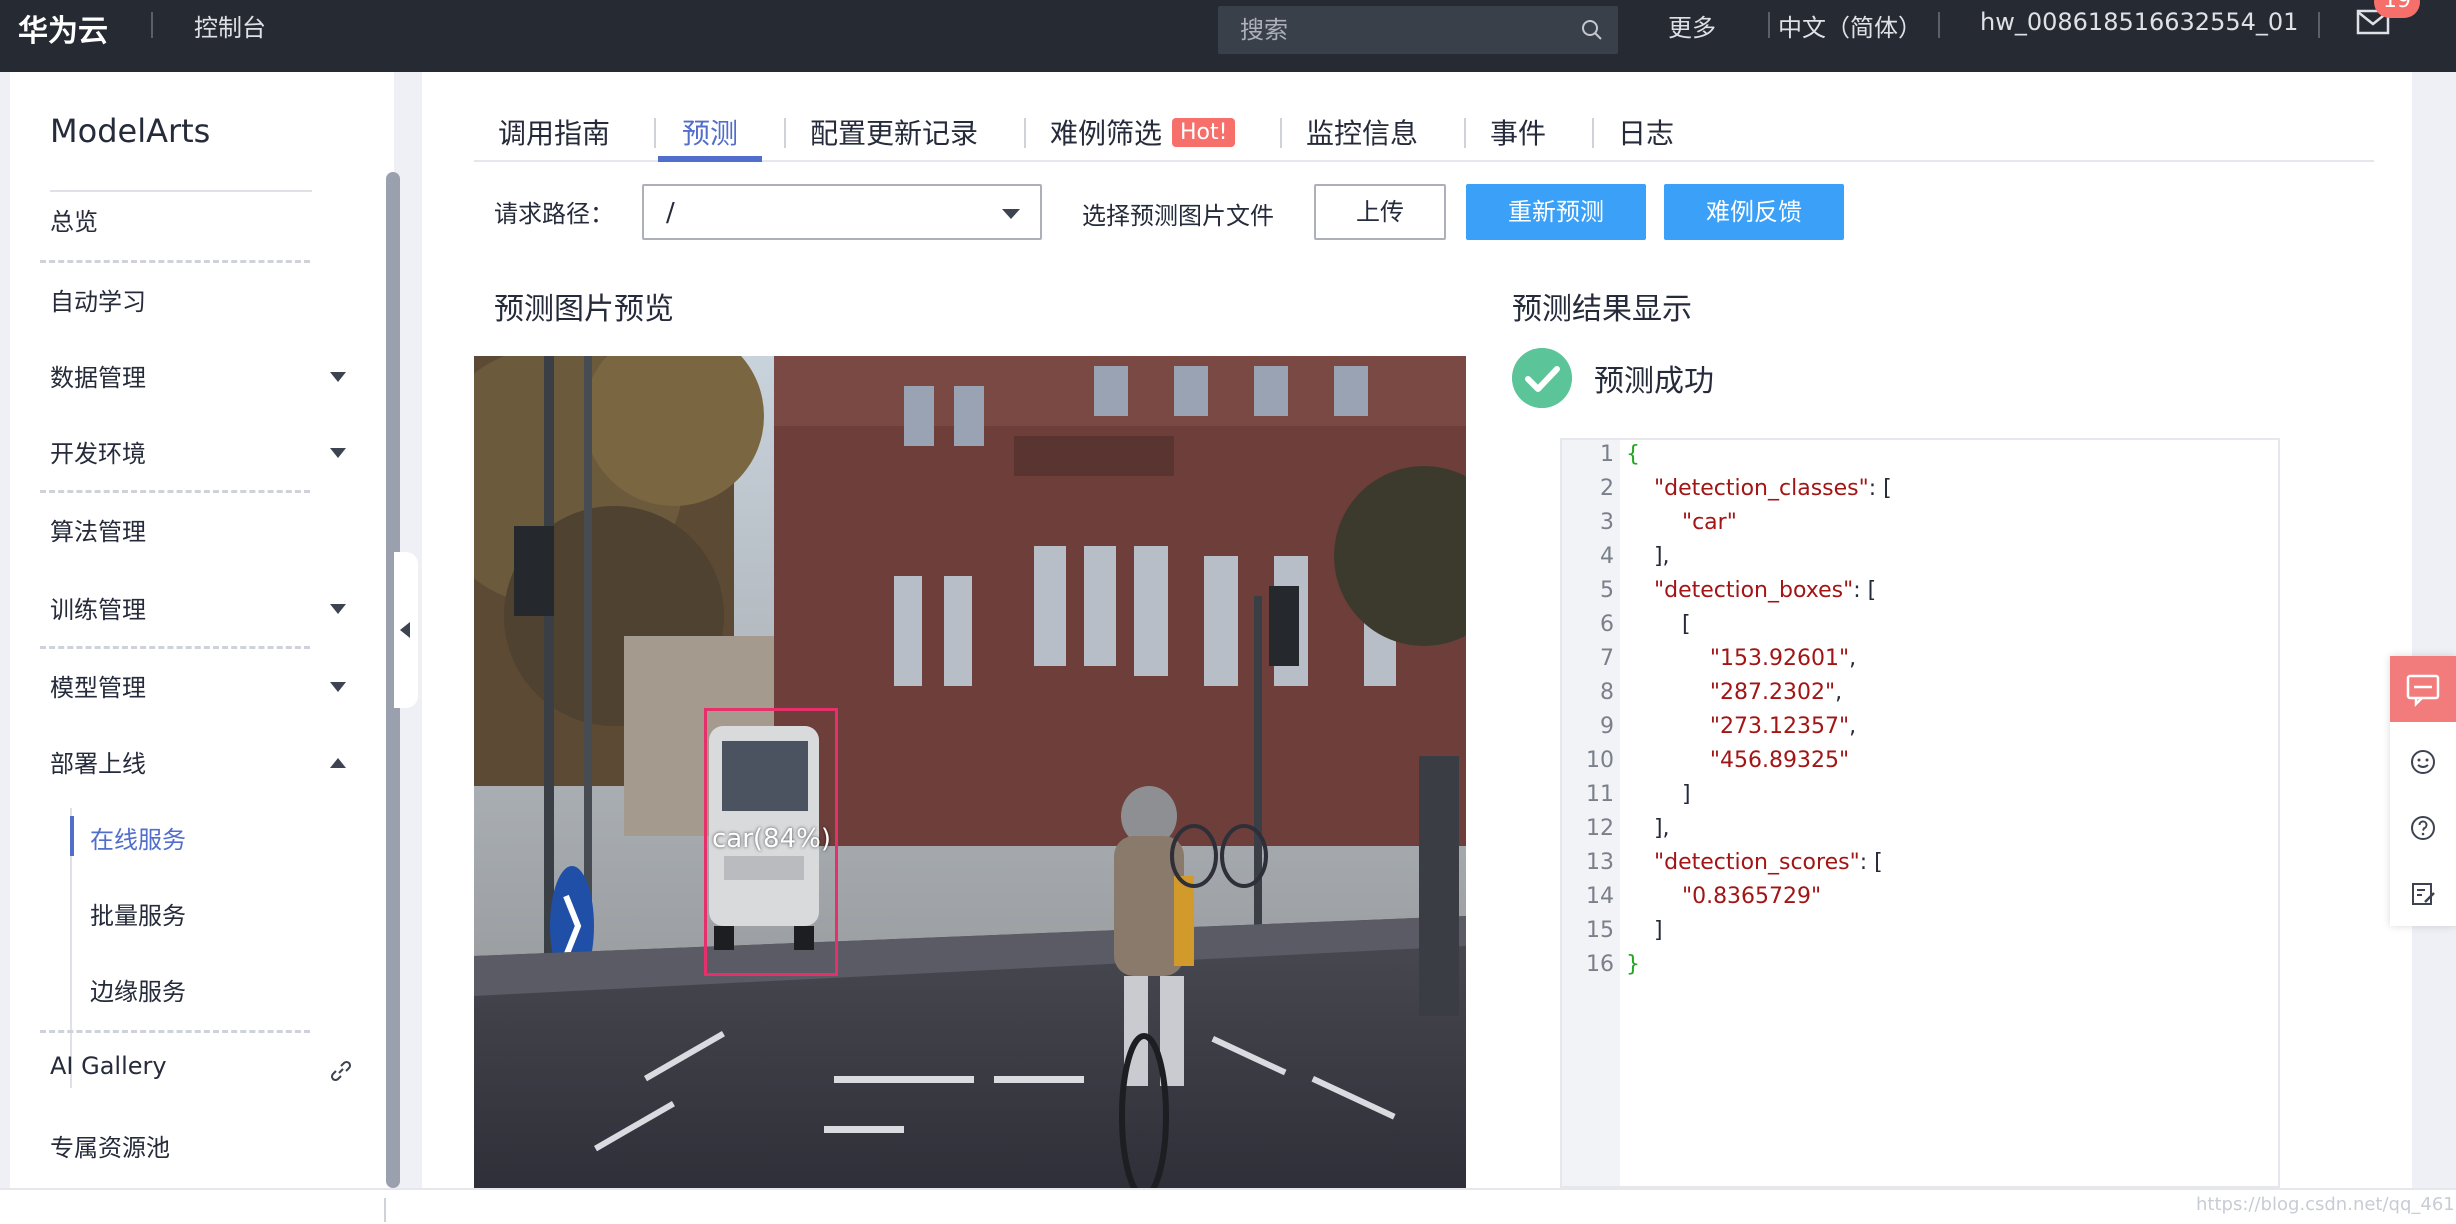  I want to click on chat-button, so click(2423, 689).